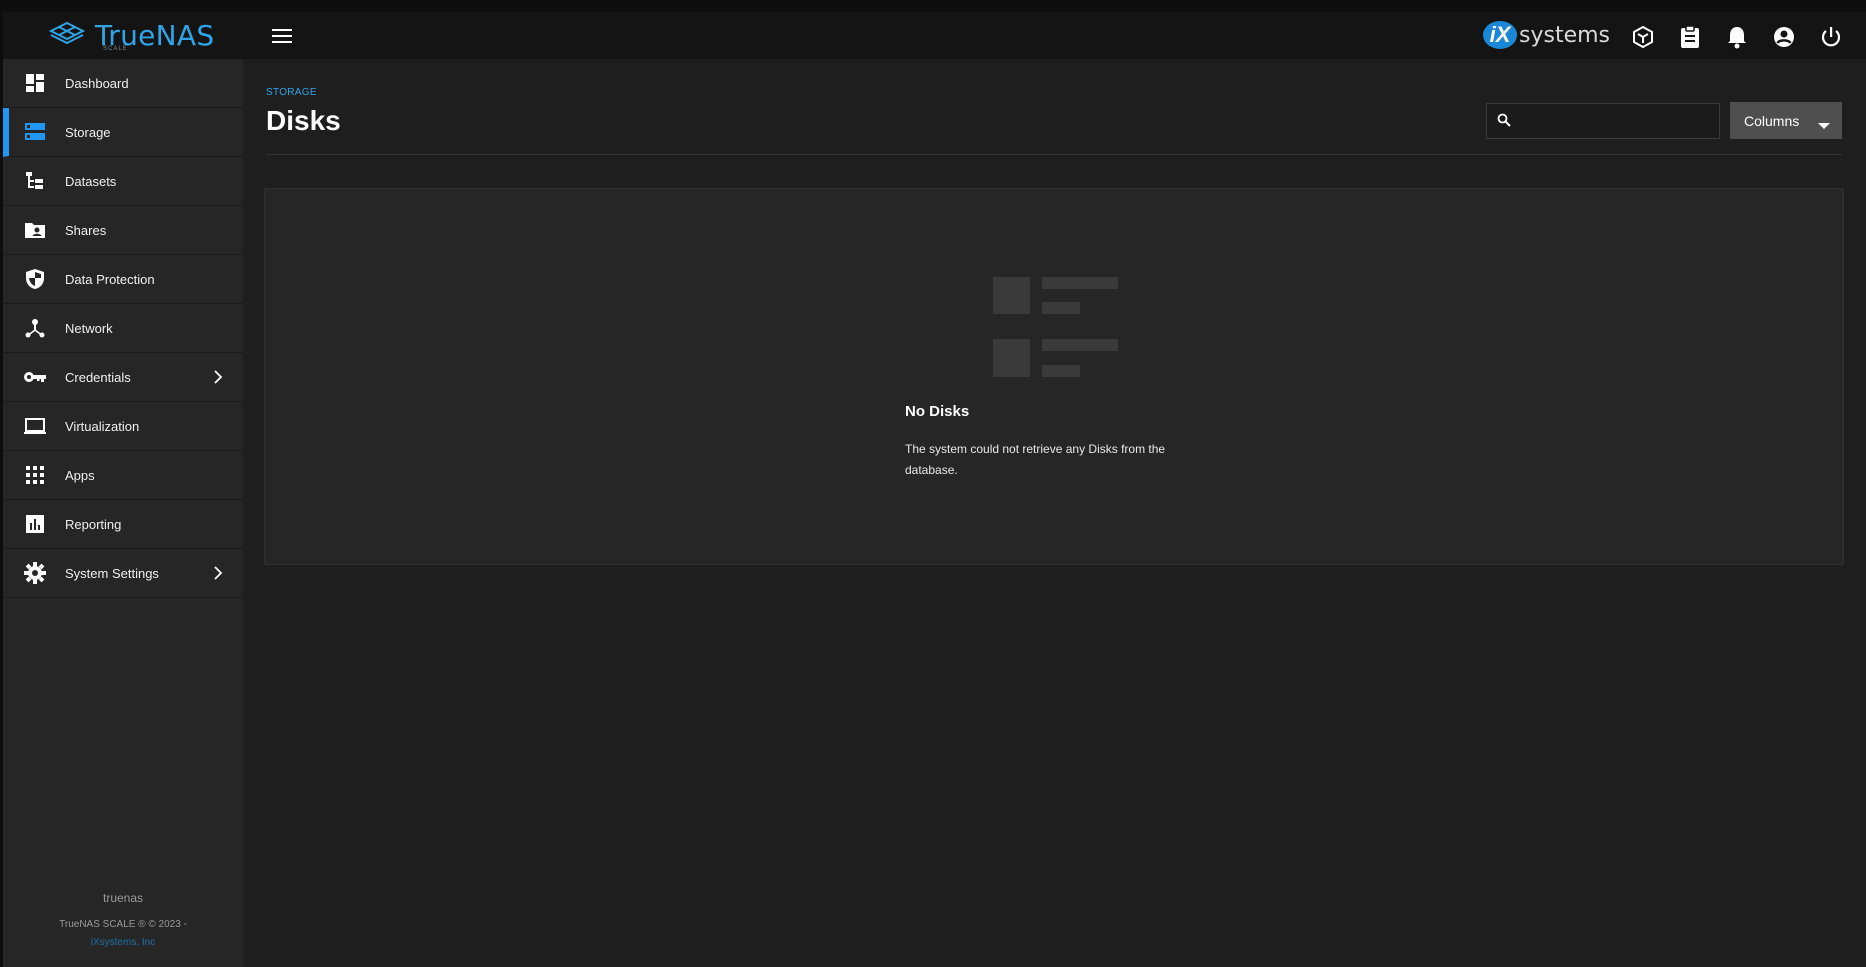 The width and height of the screenshot is (1866, 967). What do you see at coordinates (291, 92) in the screenshot?
I see `breadcrumb: STORAGE` at bounding box center [291, 92].